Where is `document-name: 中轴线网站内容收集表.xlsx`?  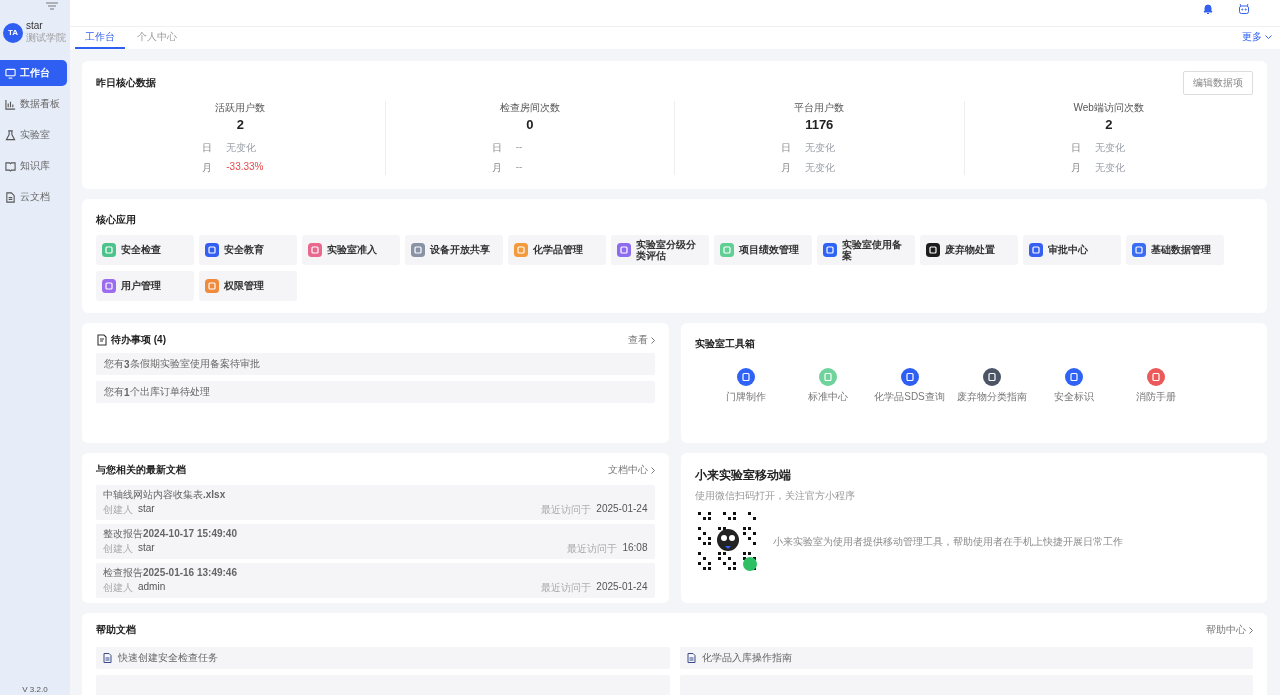 document-name: 中轴线网站内容收集表.xlsx is located at coordinates (165, 495).